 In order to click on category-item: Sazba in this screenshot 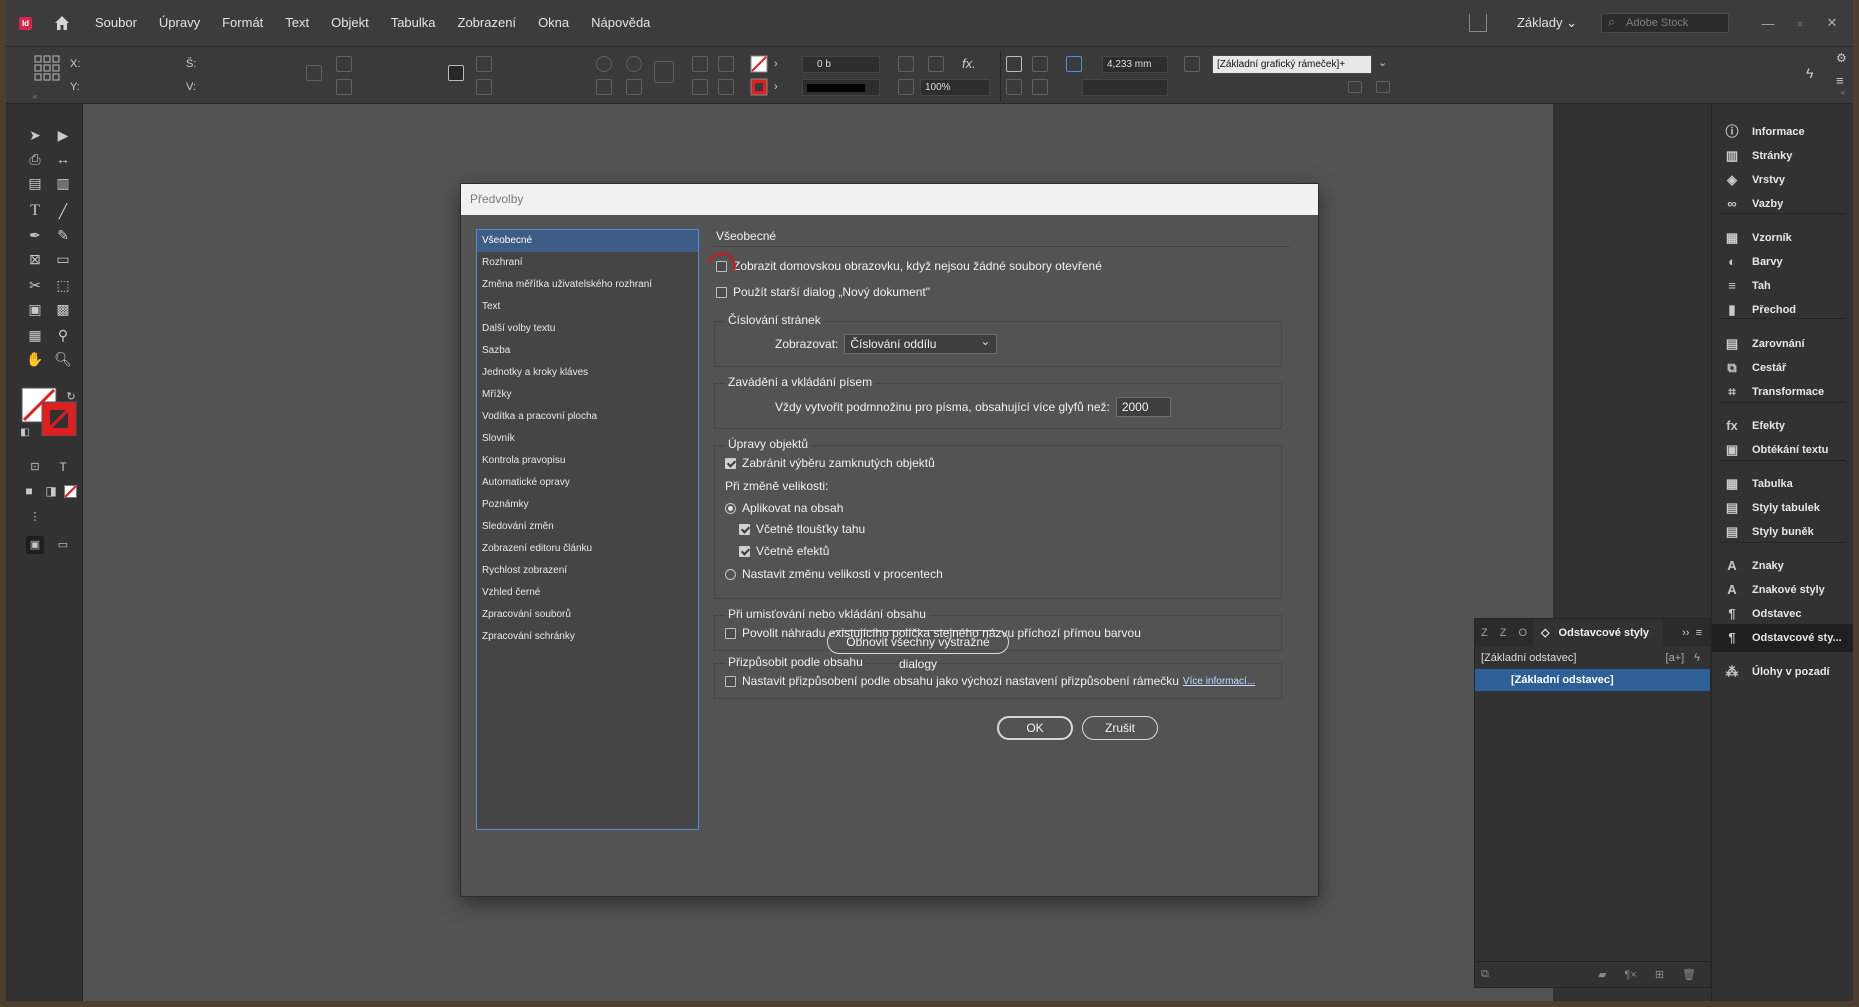, I will do `click(587, 351)`.